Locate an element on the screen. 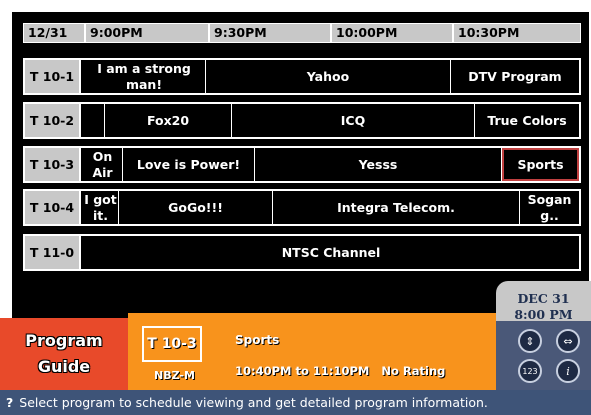 The width and height of the screenshot is (591, 415). selected-program-time: 10:40PM to 11:10PM No Rating is located at coordinates (340, 371).